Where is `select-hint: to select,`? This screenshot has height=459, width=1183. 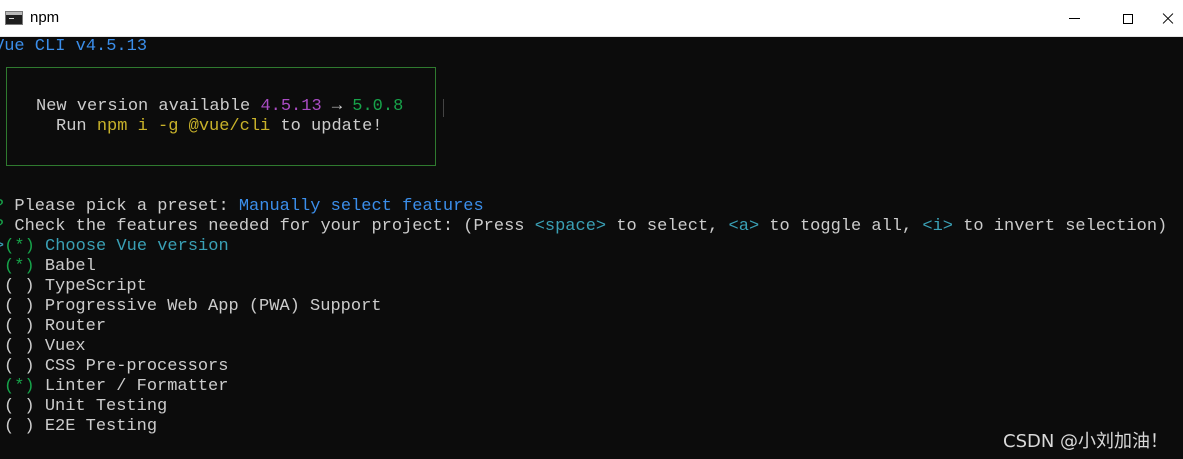 select-hint: to select, is located at coordinates (667, 226).